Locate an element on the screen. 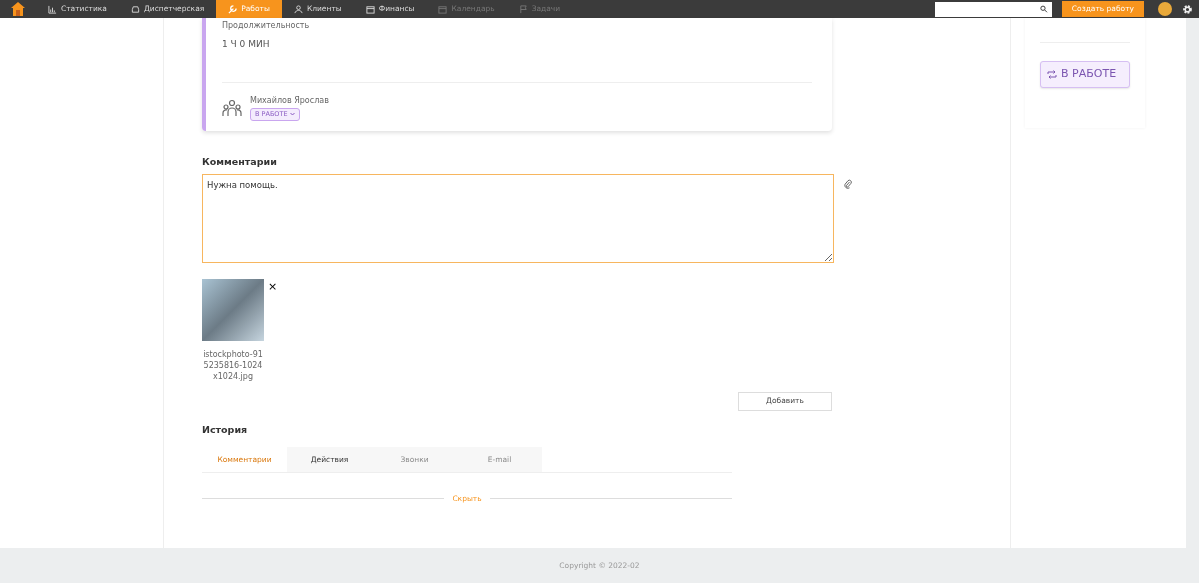  assignee-name: Михайлов Ярослав is located at coordinates (289, 100).